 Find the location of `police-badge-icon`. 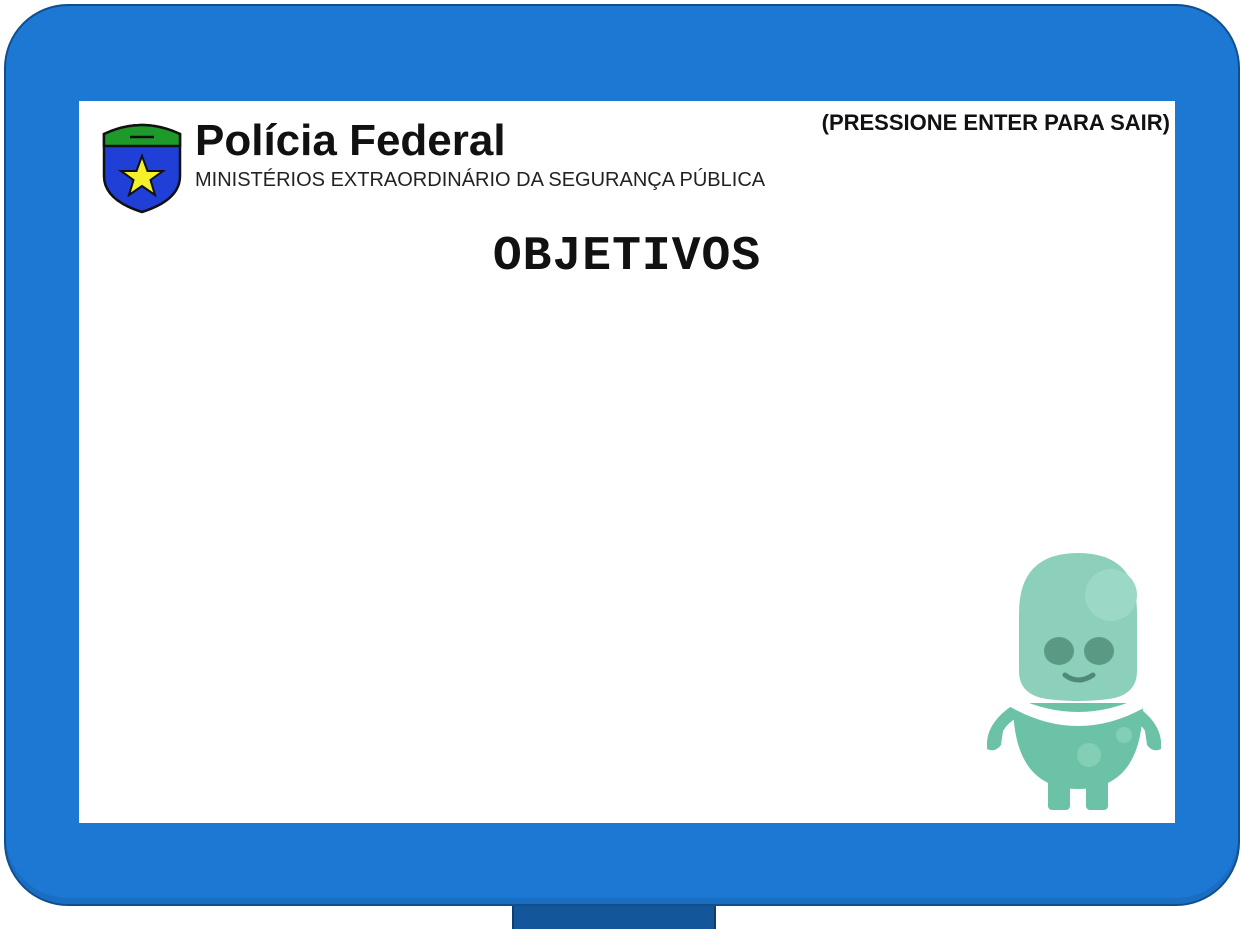

police-badge-icon is located at coordinates (142, 168).